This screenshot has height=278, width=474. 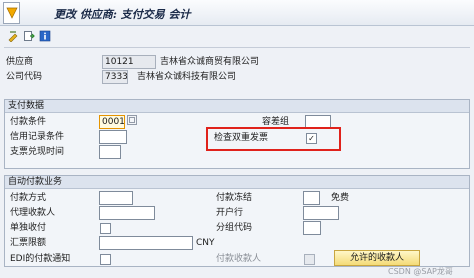 What do you see at coordinates (28, 122) in the screenshot?
I see `payment-terms-label: 付款条件` at bounding box center [28, 122].